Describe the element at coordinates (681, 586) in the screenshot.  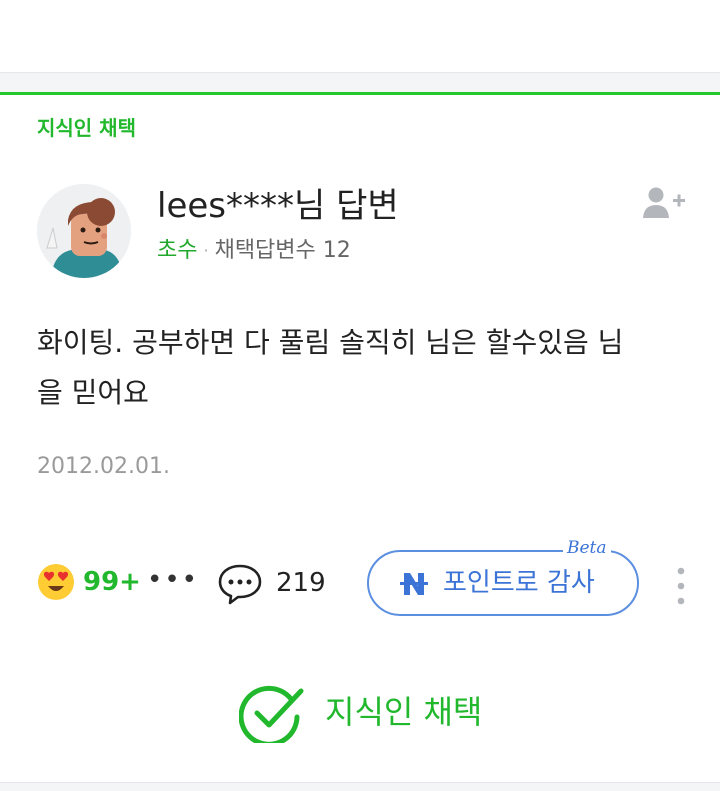
I see `vertical-ellipsis-icon` at that location.